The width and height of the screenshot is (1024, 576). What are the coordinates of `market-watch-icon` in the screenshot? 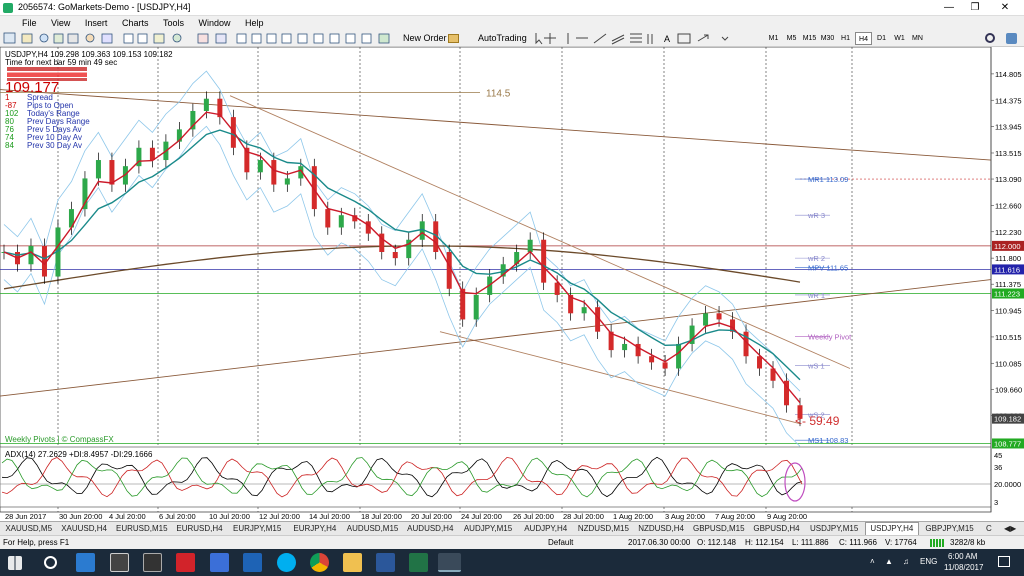 It's located at (44, 38).